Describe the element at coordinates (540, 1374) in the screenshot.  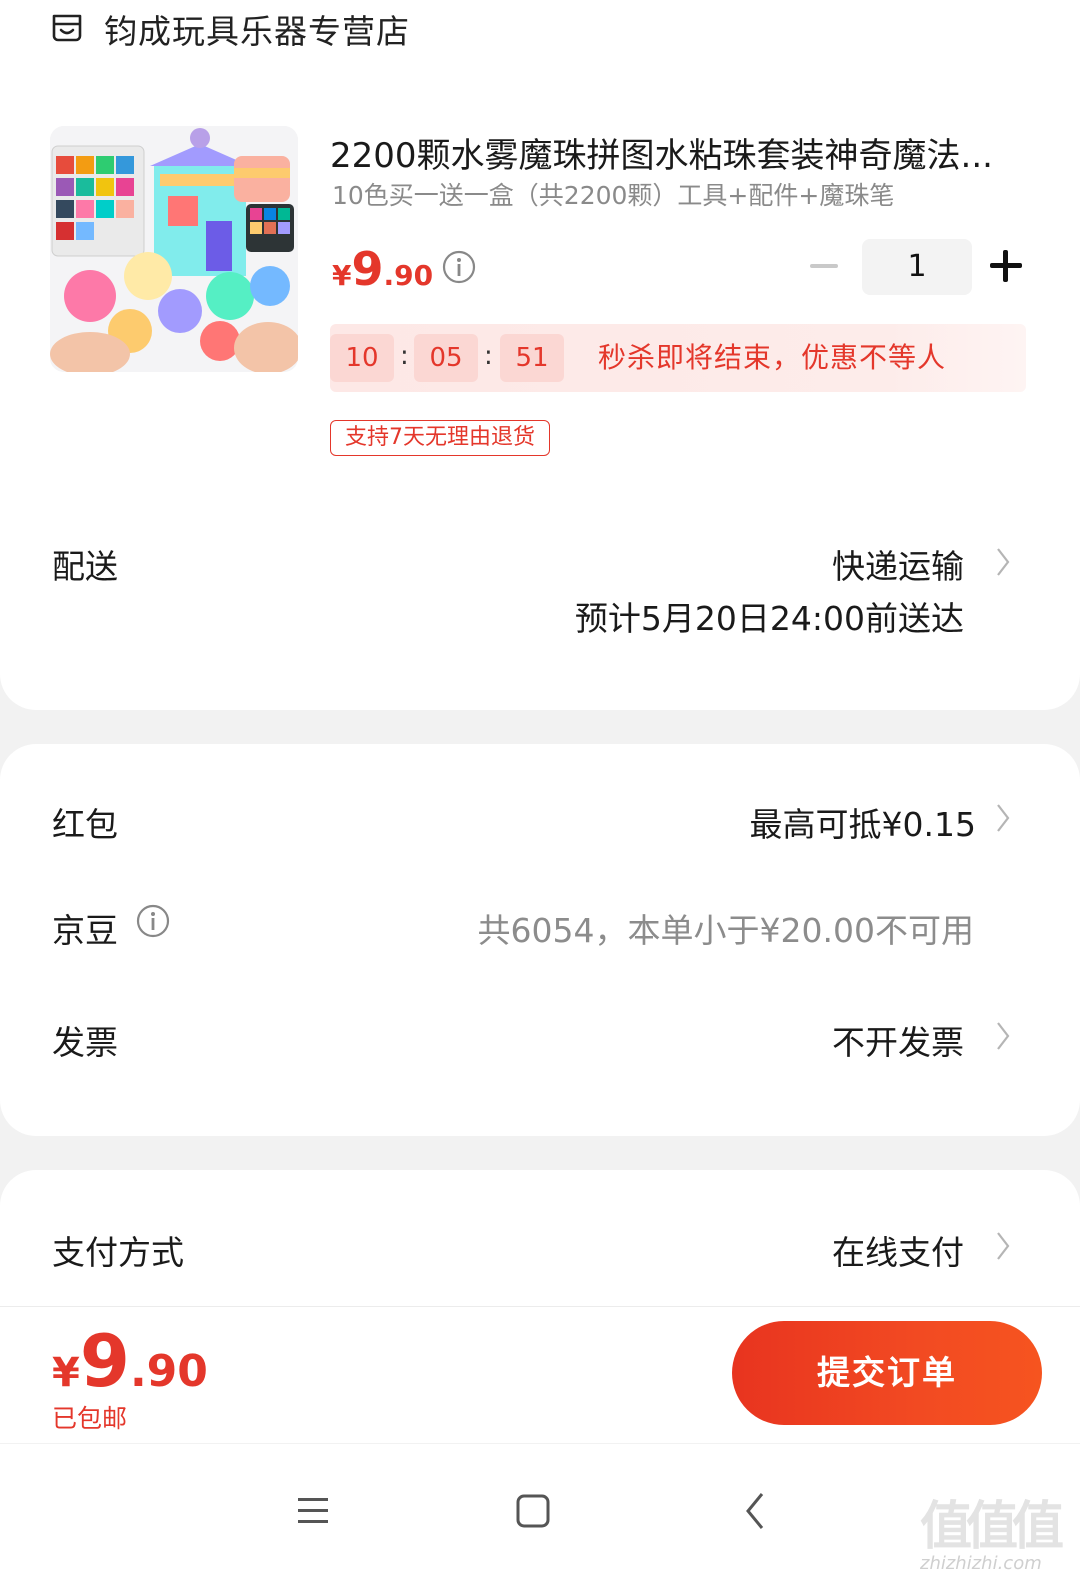
I see `checkout-bar: ¥ 9 .90 已包邮 提交订单` at that location.